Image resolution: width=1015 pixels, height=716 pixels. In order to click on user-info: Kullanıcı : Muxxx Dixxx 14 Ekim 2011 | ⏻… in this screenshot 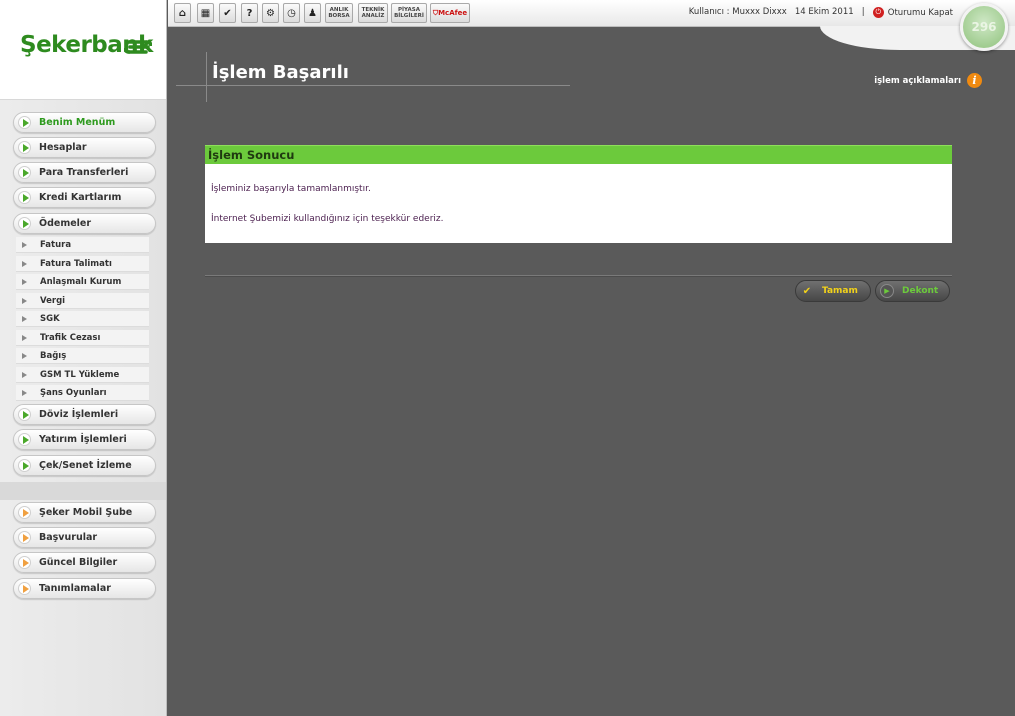, I will do `click(821, 12)`.